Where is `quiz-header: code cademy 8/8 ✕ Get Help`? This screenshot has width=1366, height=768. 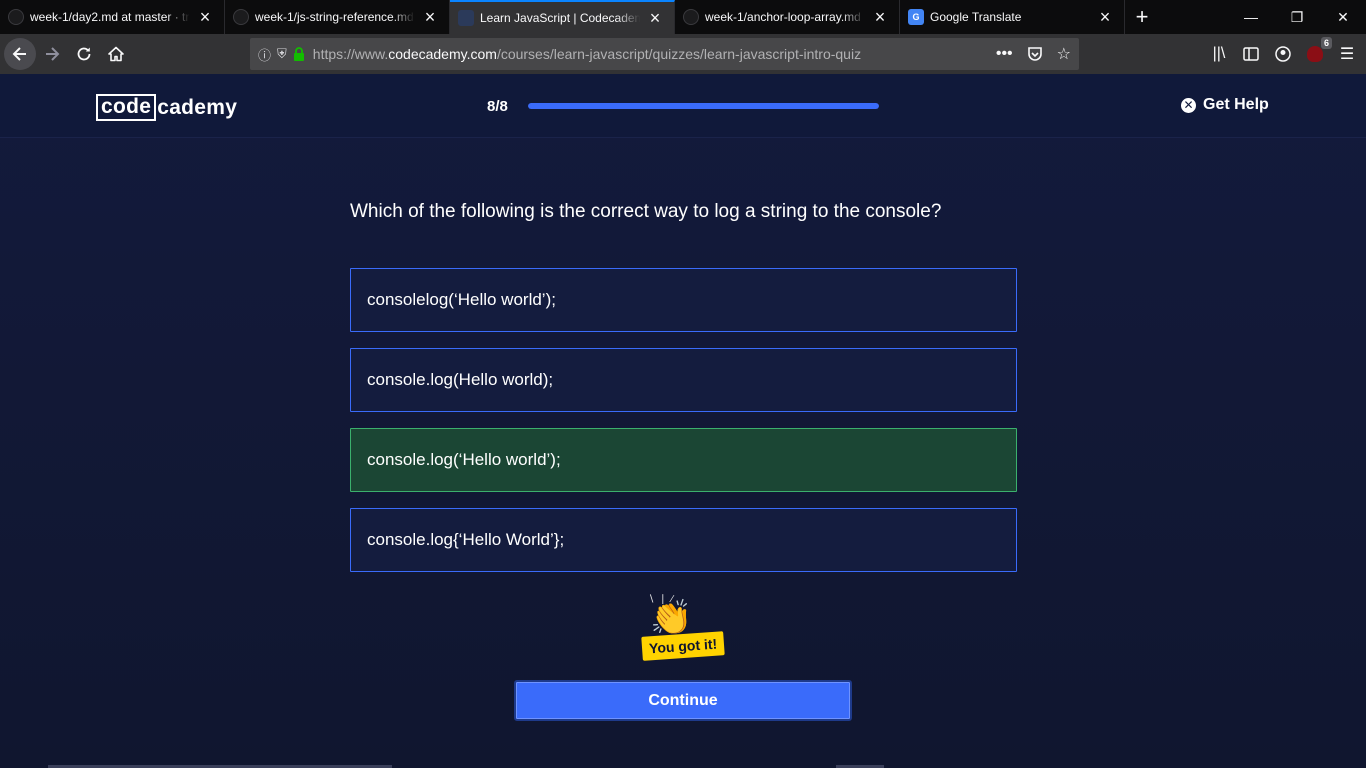
quiz-header: code cademy 8/8 ✕ Get Help is located at coordinates (683, 106).